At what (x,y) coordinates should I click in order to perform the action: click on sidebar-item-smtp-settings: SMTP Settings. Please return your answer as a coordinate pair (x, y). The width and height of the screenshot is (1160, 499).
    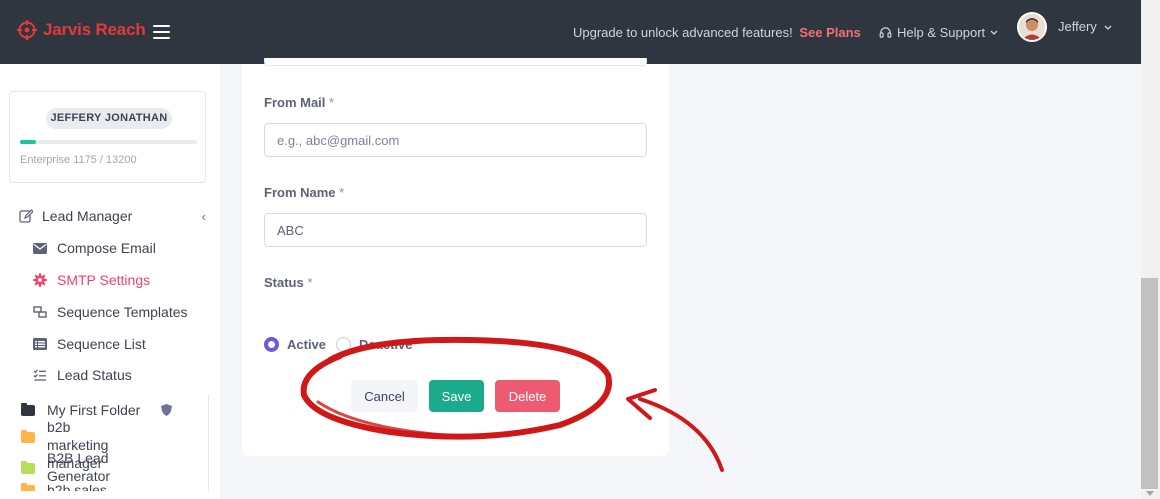
    Looking at the image, I should click on (91, 280).